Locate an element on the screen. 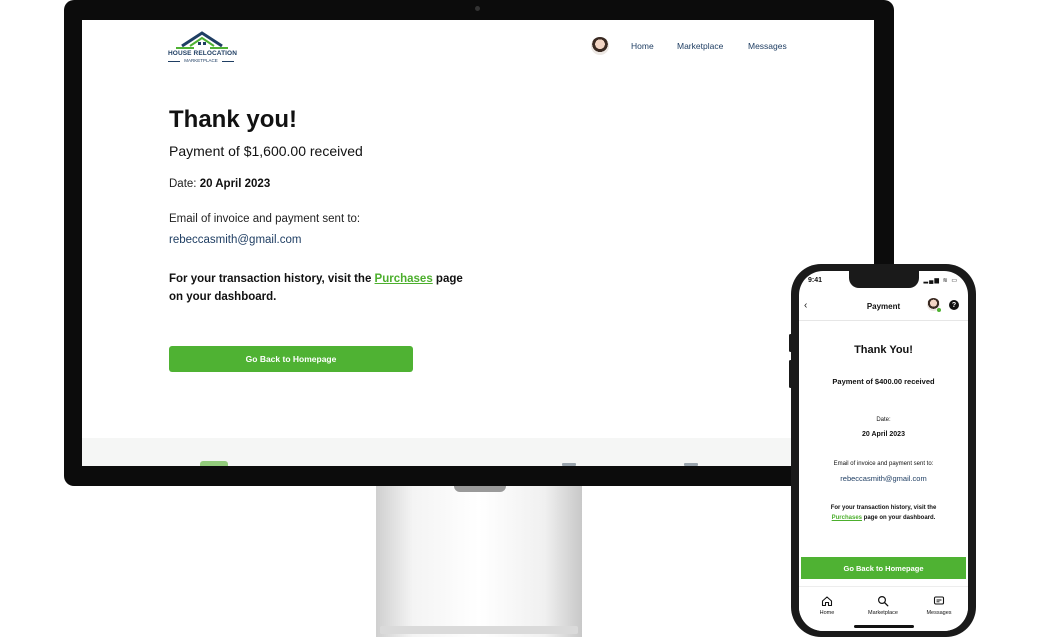 This screenshot has width=1040, height=637. mobile-email-label: Email of invoice and payment sent to: is located at coordinates (883, 464).